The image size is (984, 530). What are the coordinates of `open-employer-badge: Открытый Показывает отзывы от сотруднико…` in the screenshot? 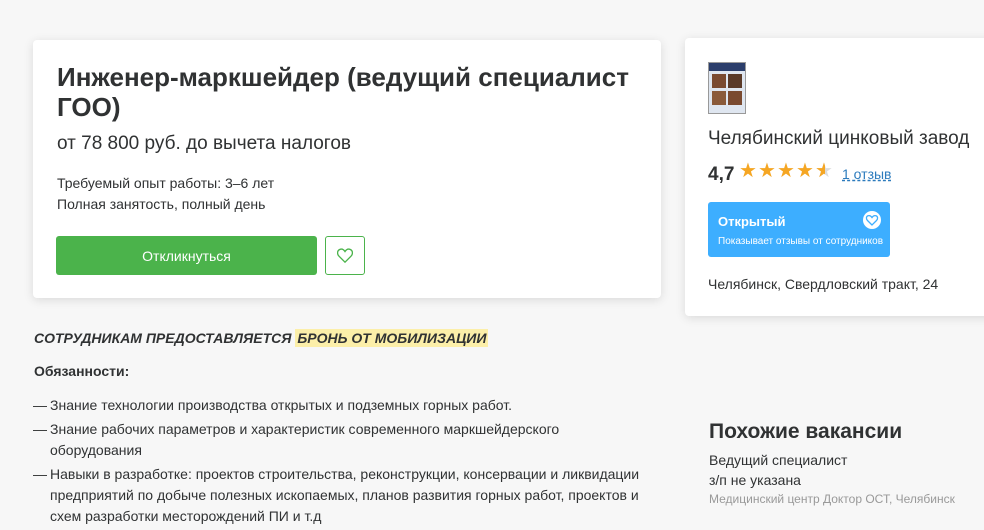 It's located at (799, 229).